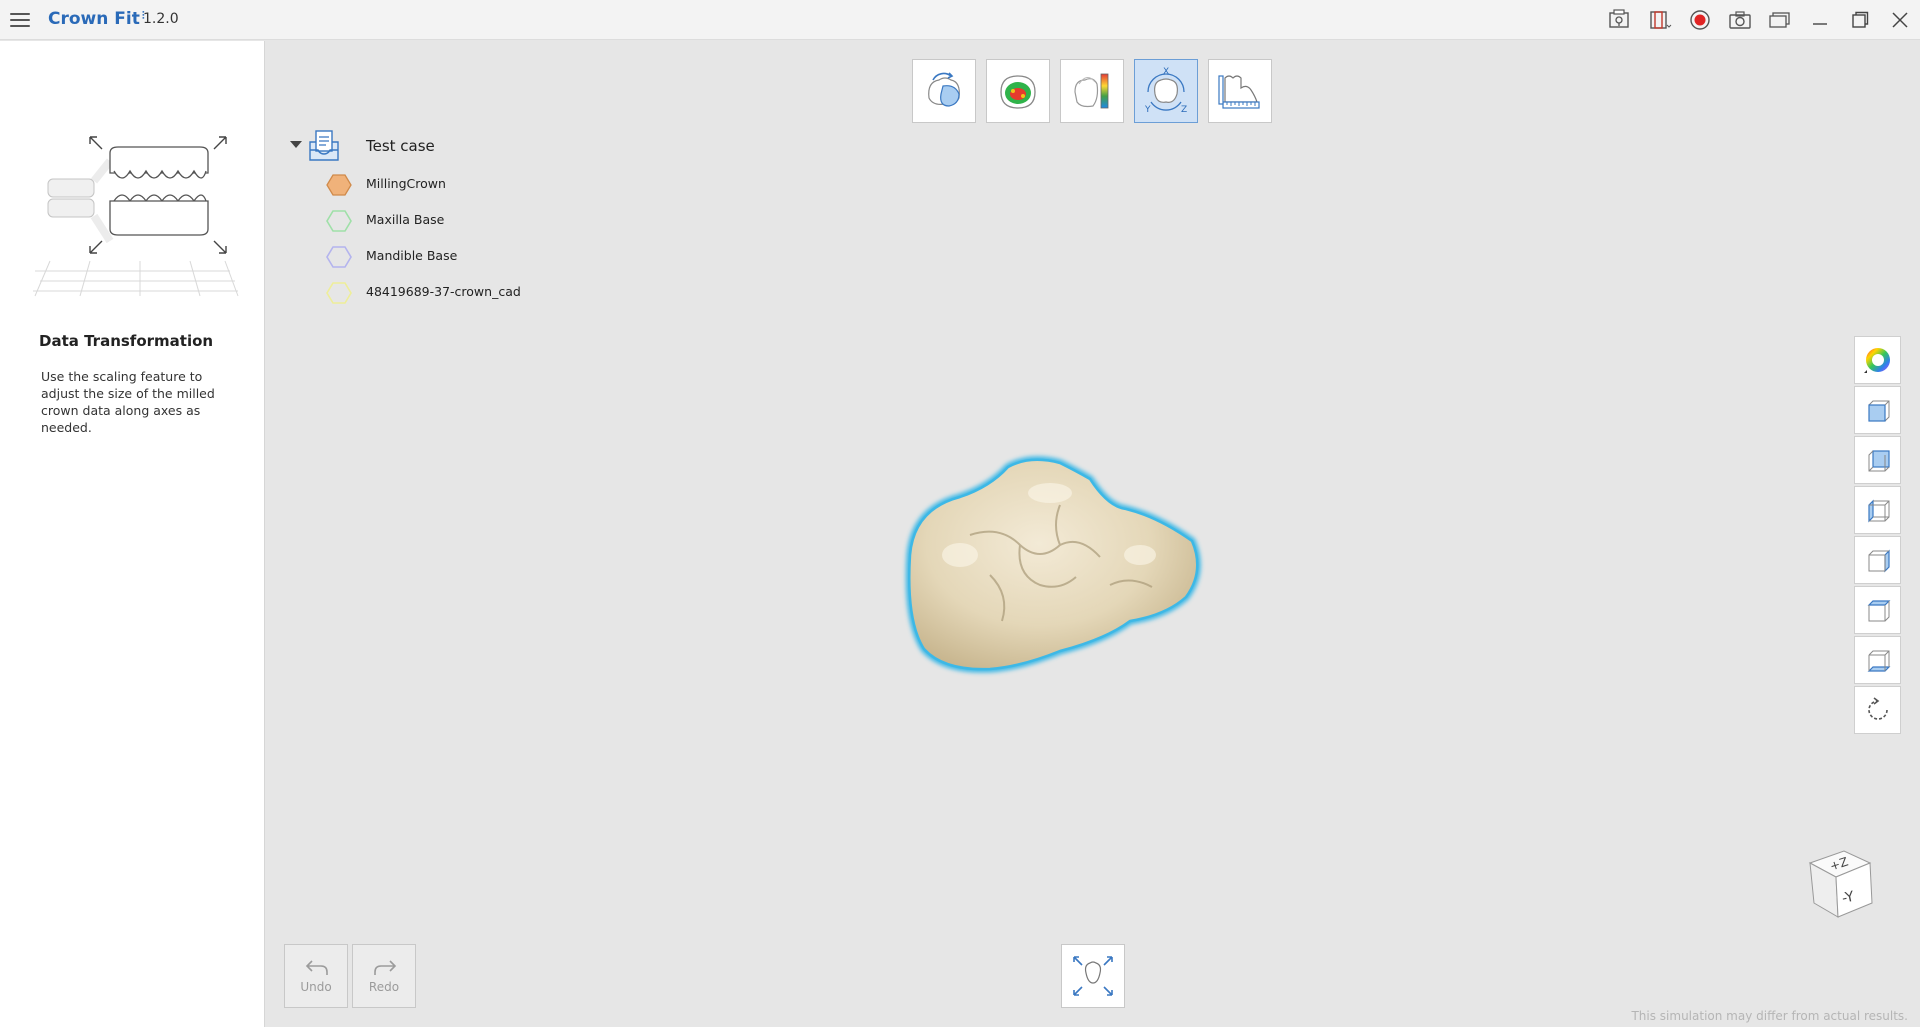 The image size is (1920, 1027). What do you see at coordinates (1166, 72) in the screenshot?
I see `svg-text: X` at bounding box center [1166, 72].